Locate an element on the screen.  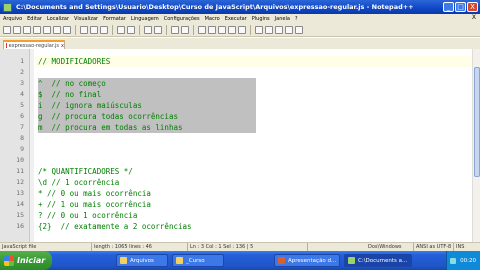
menu-executar: Executar is located at coordinates (236, 19).